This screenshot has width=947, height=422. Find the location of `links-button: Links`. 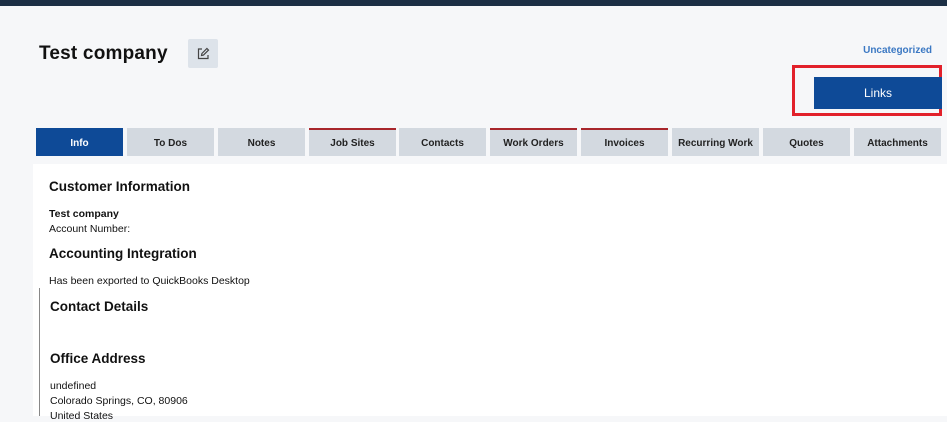

links-button: Links is located at coordinates (878, 93).